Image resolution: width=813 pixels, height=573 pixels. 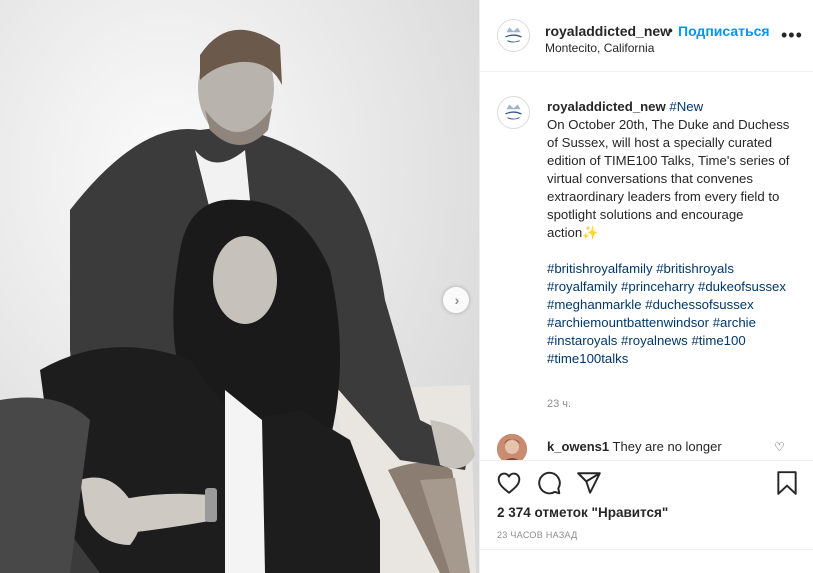 I want to click on caption-username: royaladdicted_new, so click(x=606, y=106).